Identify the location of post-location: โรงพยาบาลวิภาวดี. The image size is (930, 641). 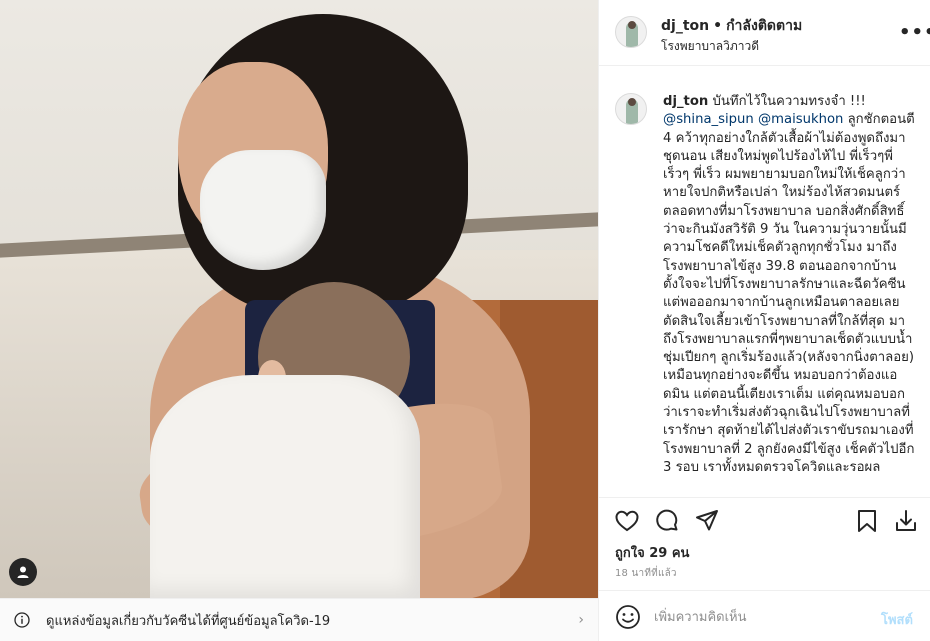
(710, 46).